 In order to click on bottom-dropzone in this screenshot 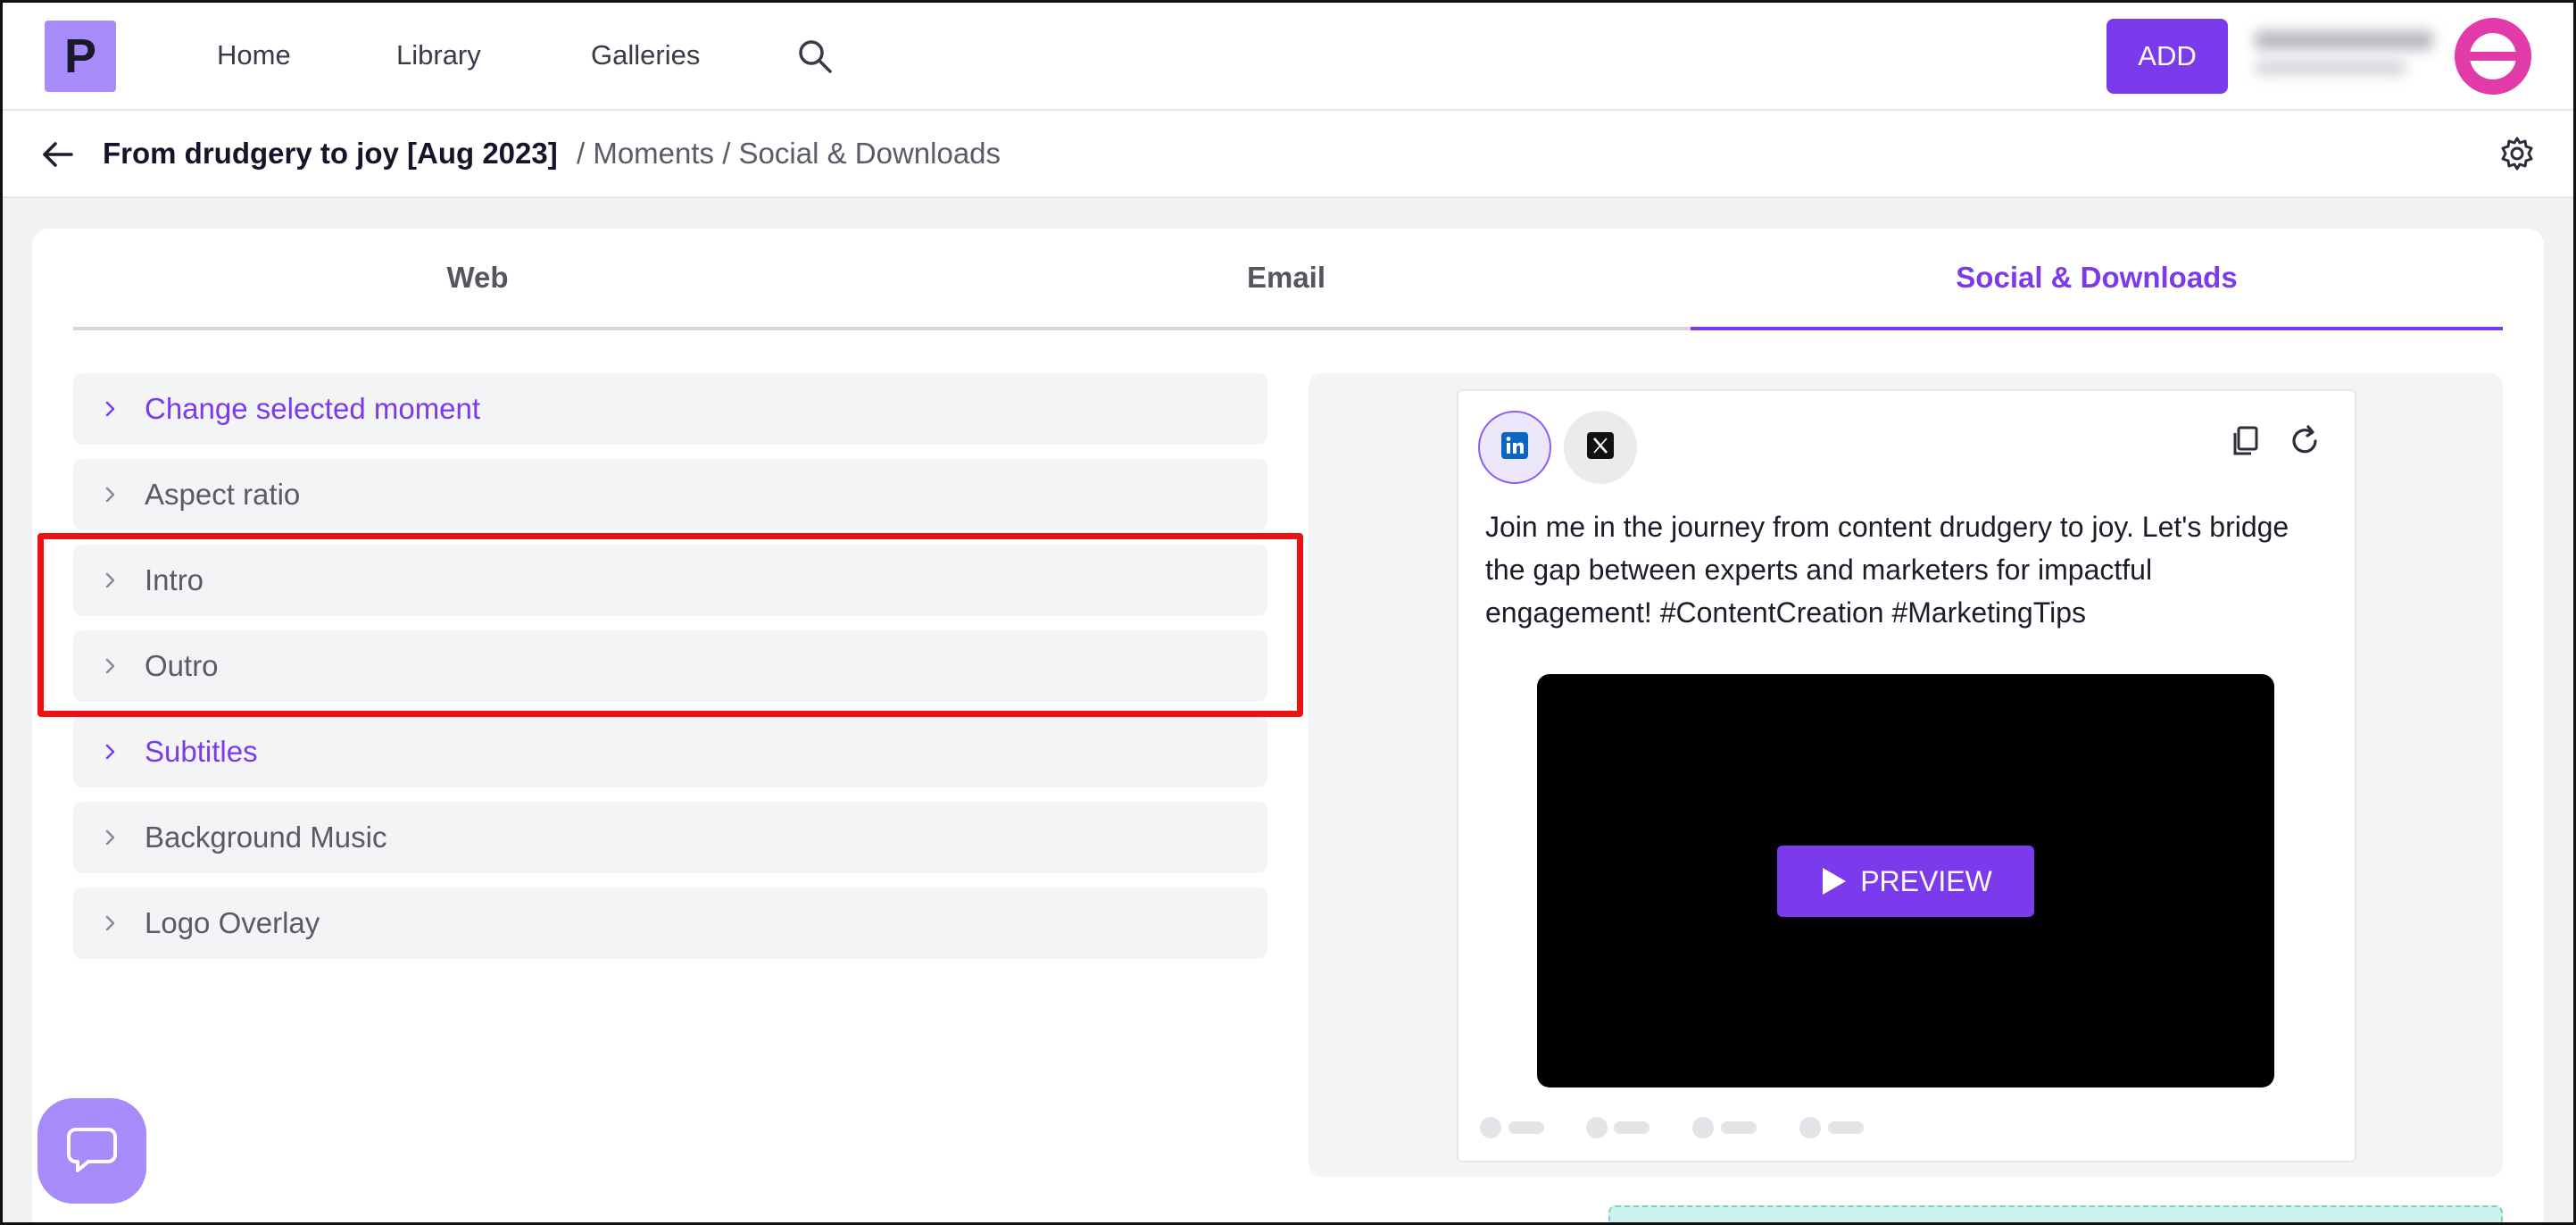, I will do `click(2055, 1215)`.